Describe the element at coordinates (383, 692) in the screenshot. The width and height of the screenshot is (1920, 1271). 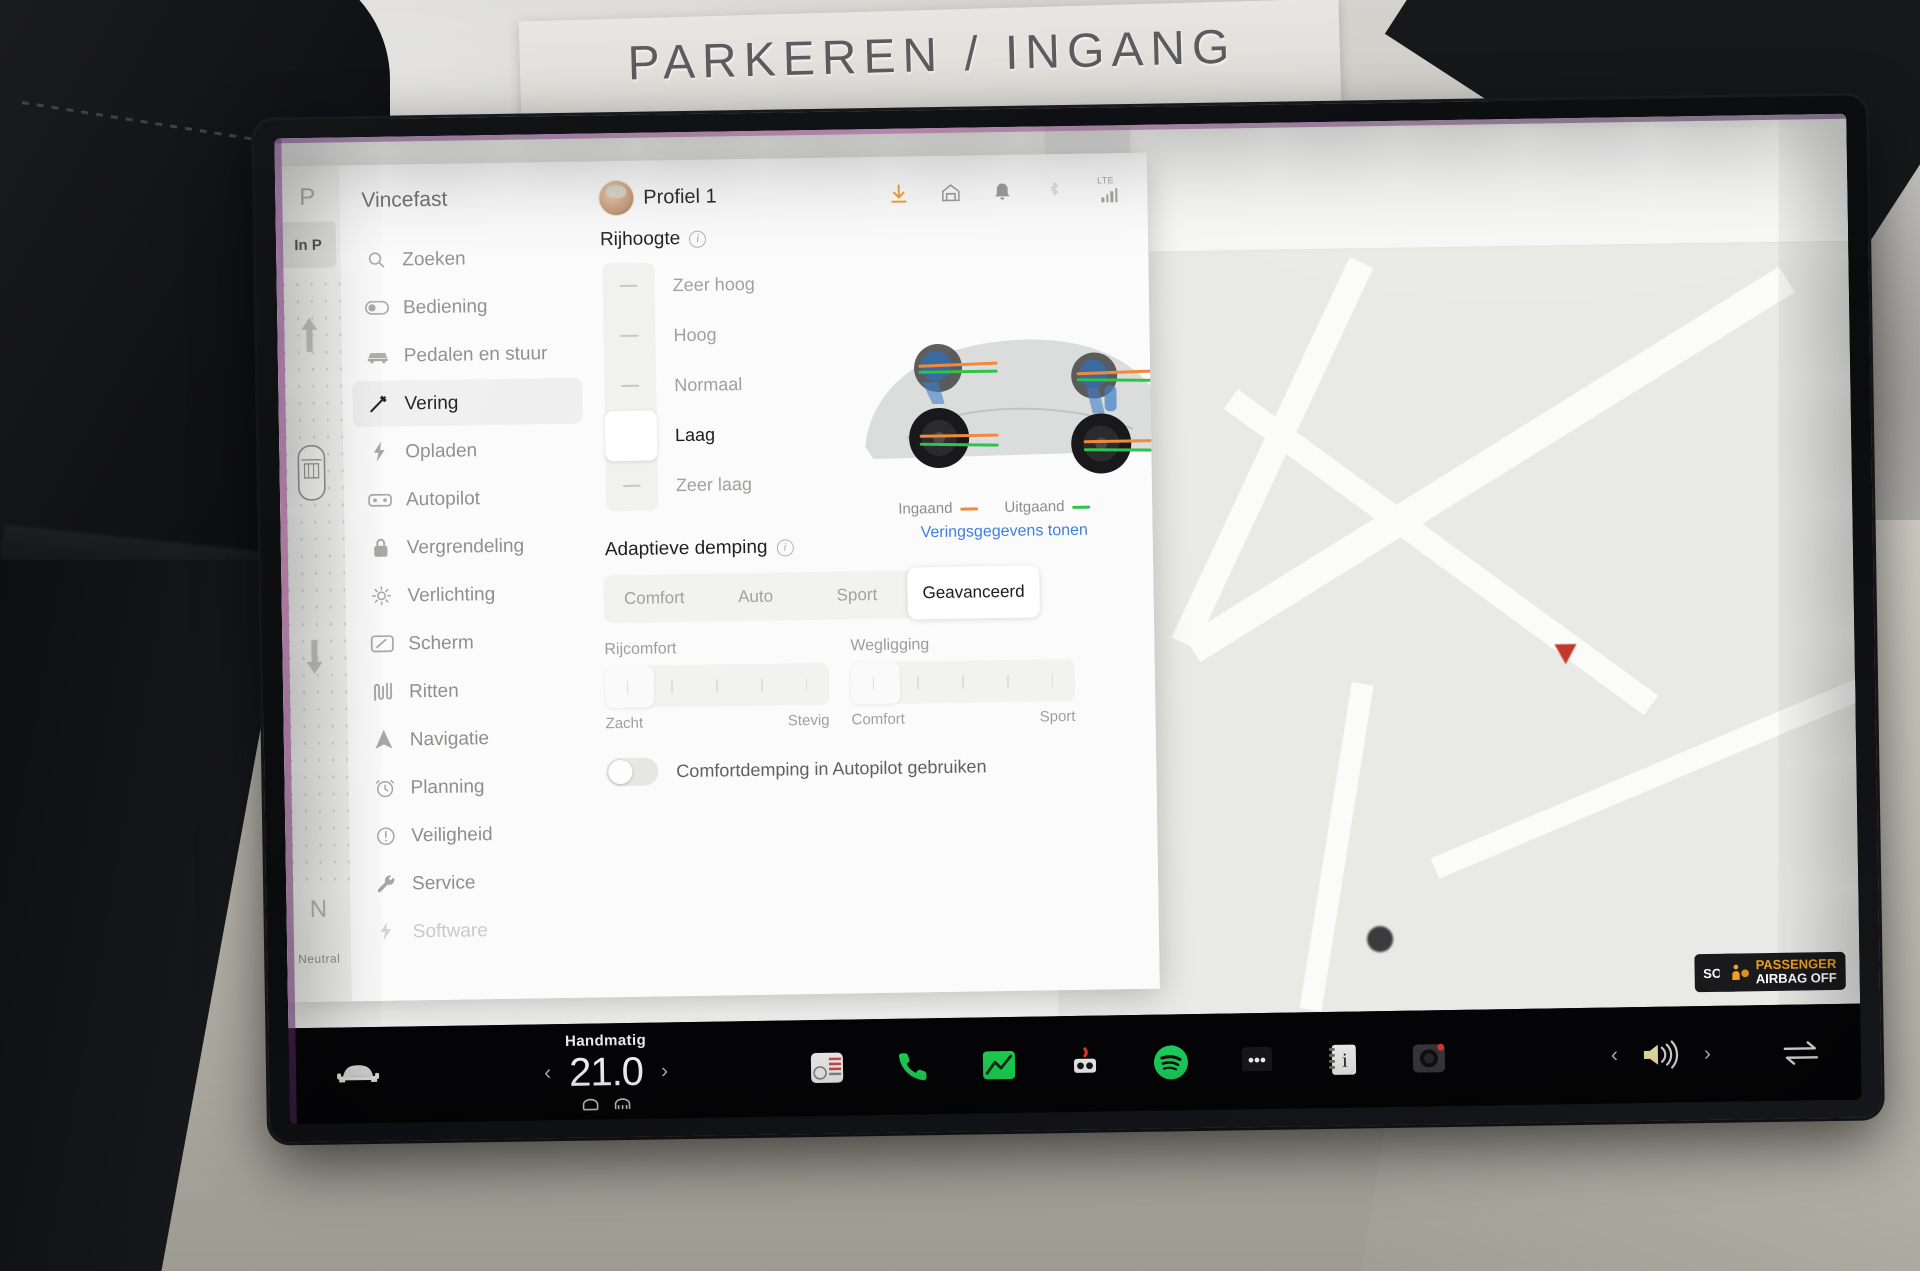
I see `trips-icon` at that location.